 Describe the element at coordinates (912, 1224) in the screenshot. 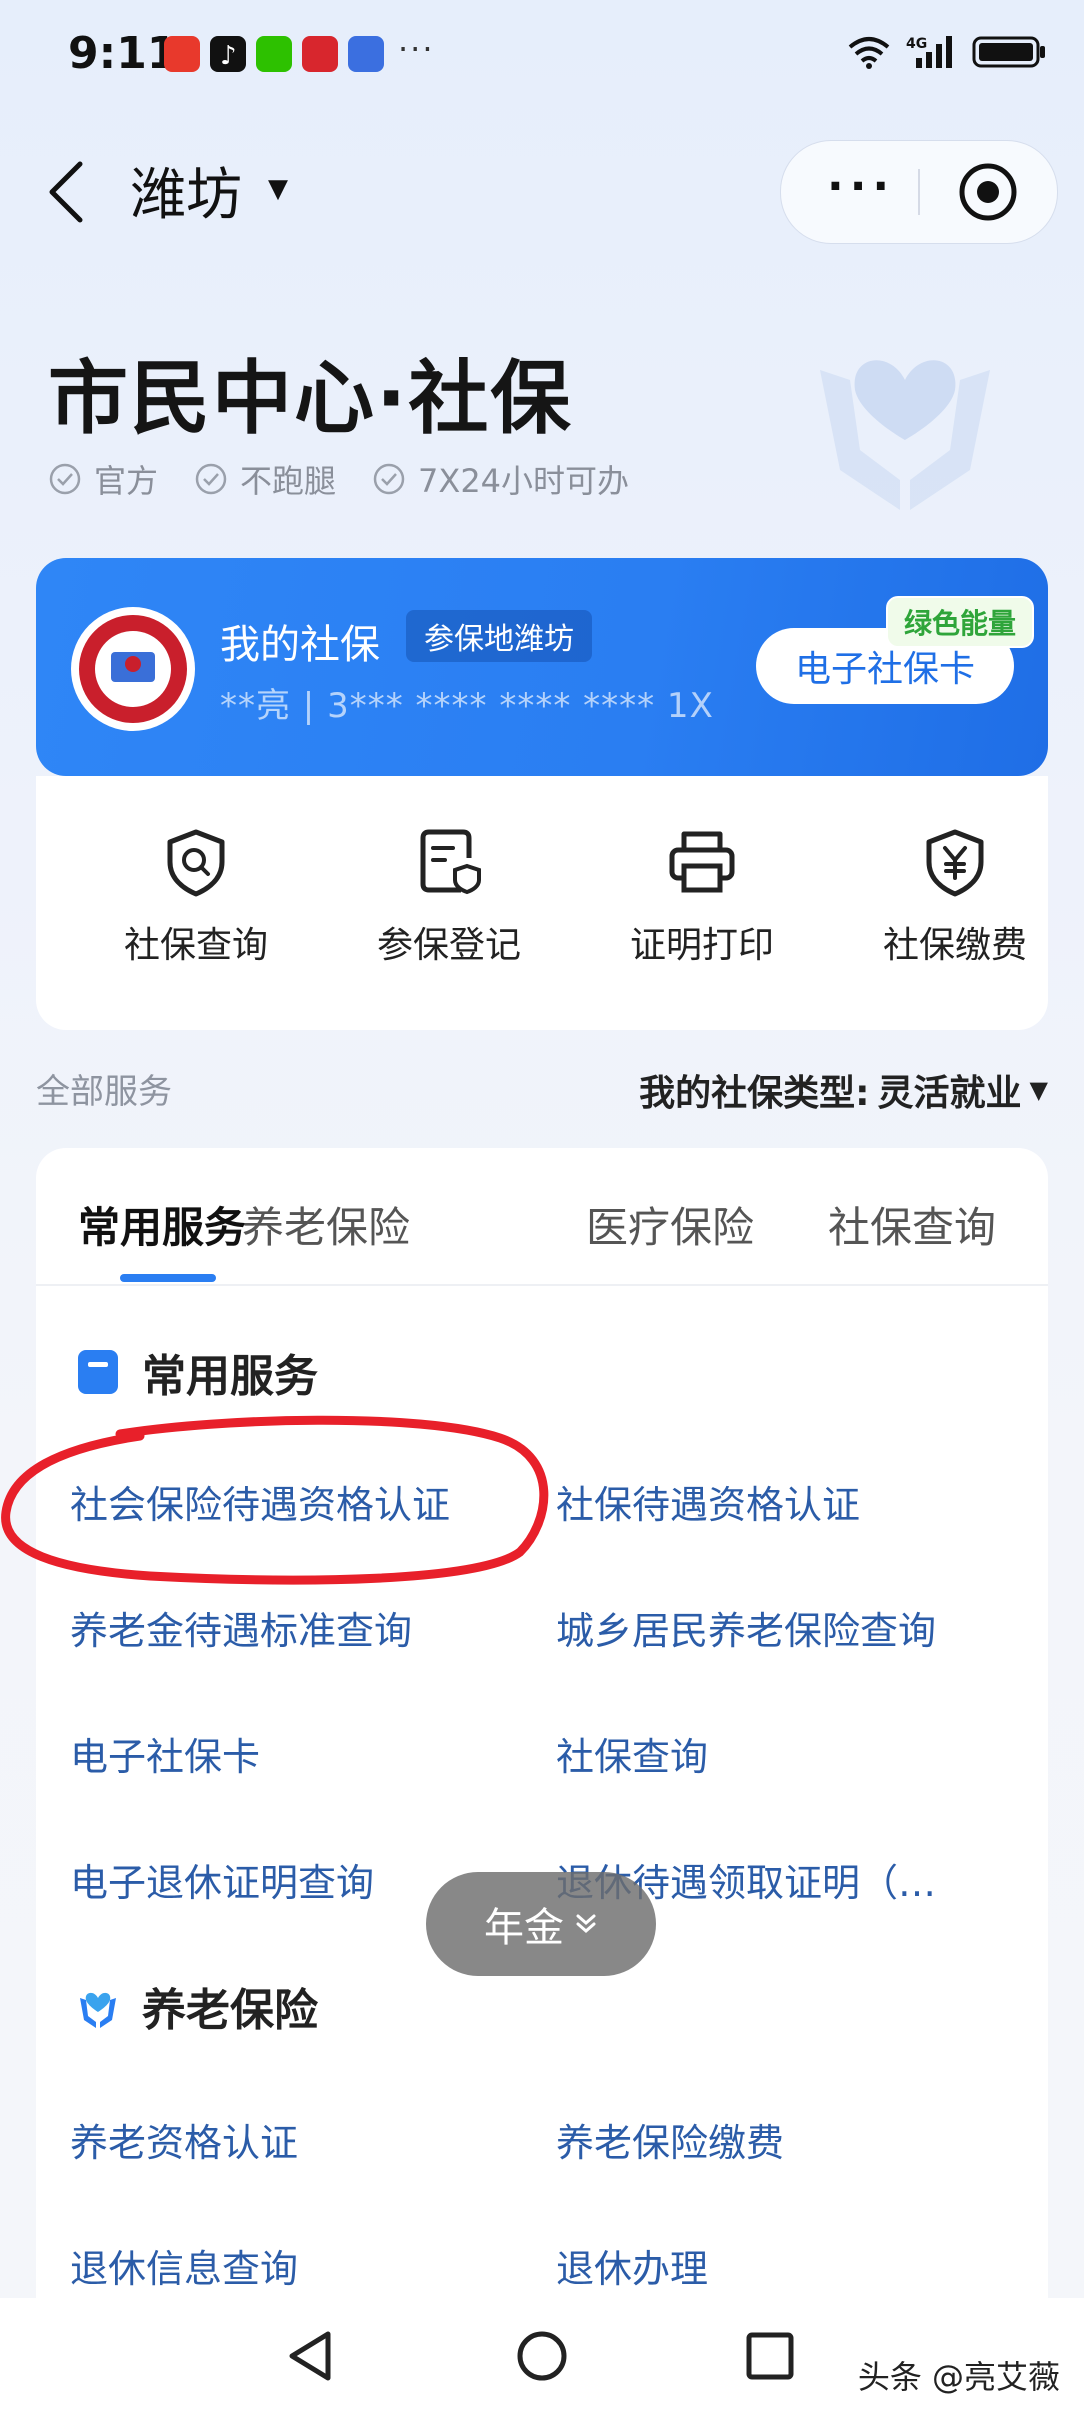

I see `tab-query: 社保查询` at that location.